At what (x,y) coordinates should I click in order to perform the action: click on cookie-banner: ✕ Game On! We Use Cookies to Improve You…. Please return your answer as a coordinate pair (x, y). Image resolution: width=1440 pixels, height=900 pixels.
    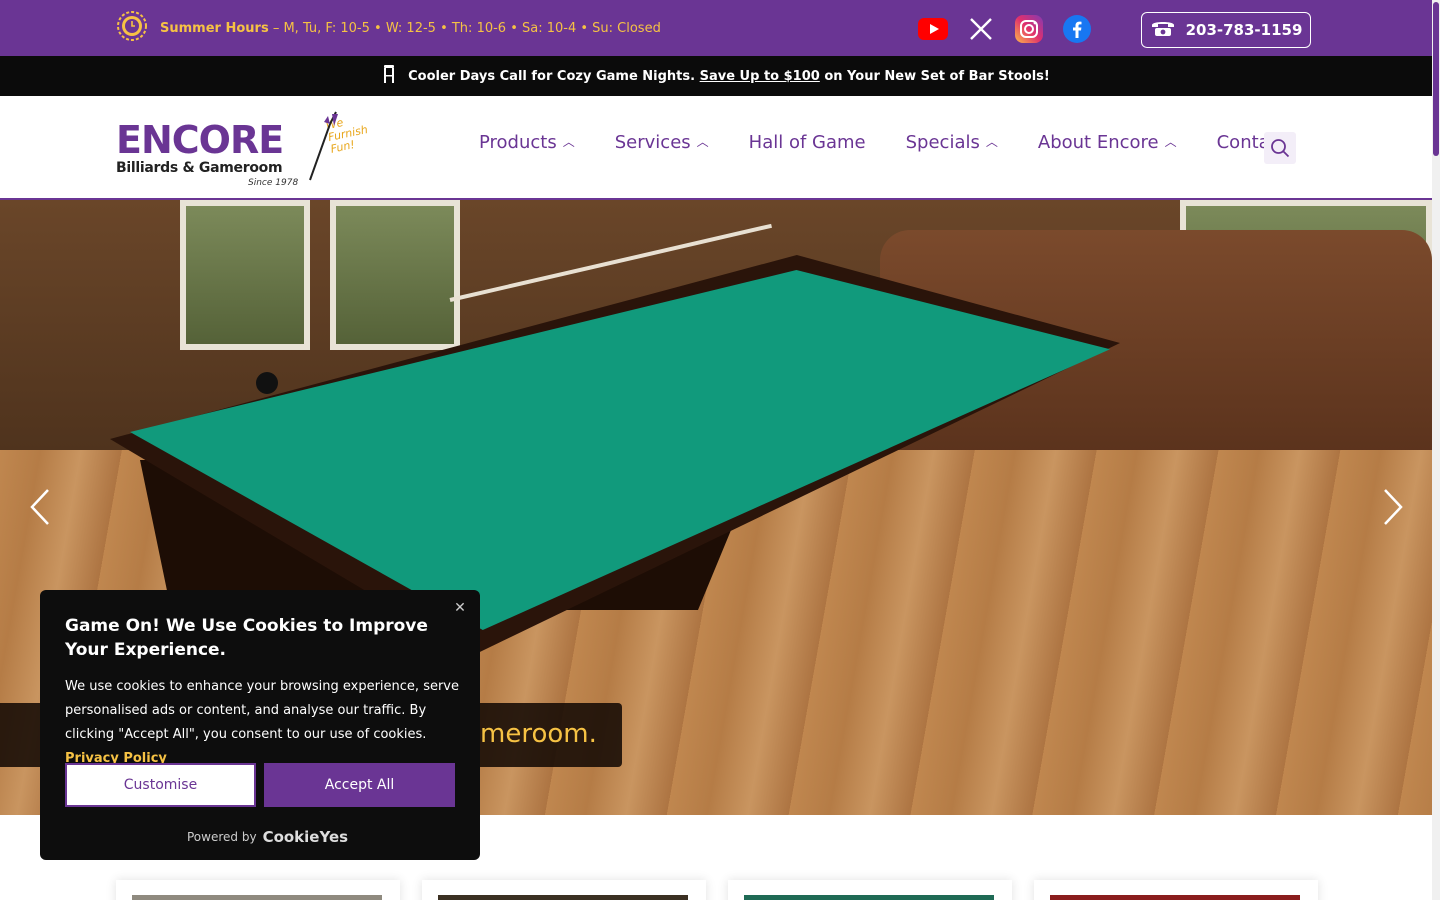
    Looking at the image, I should click on (260, 725).